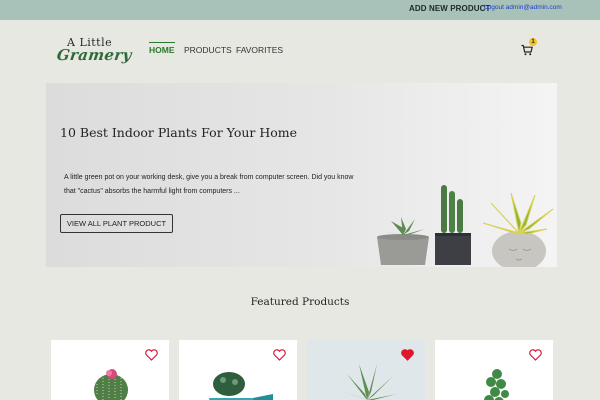  I want to click on cart-button: 1, so click(529, 47).